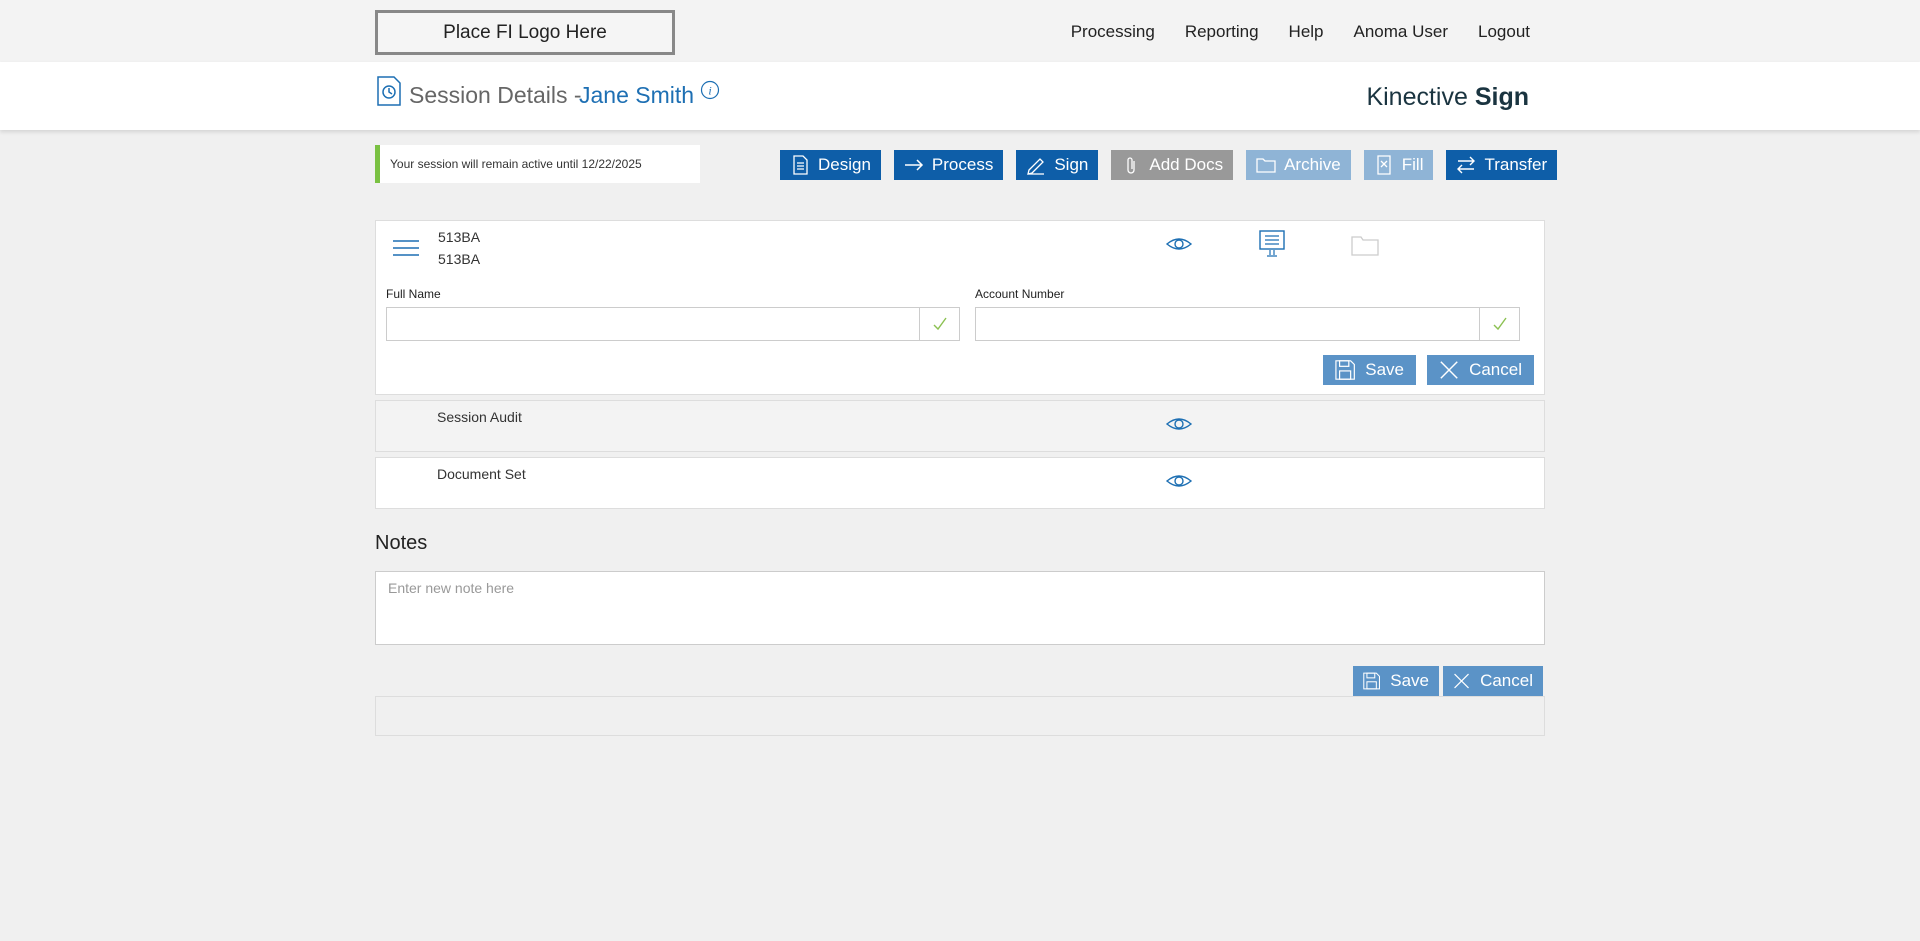 The image size is (1920, 941). I want to click on design-button: Design, so click(830, 165).